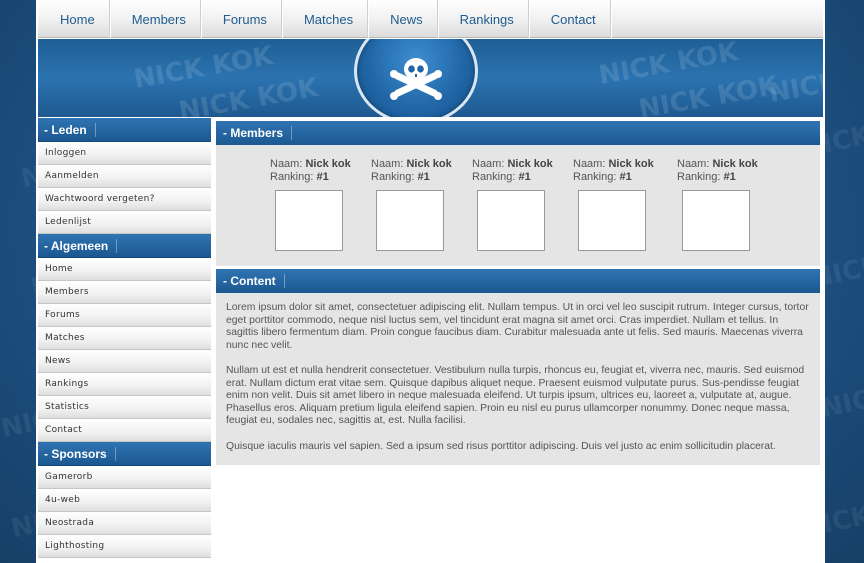 Image resolution: width=864 pixels, height=563 pixels. What do you see at coordinates (416, 79) in the screenshot?
I see `skull-crossbones-icon` at bounding box center [416, 79].